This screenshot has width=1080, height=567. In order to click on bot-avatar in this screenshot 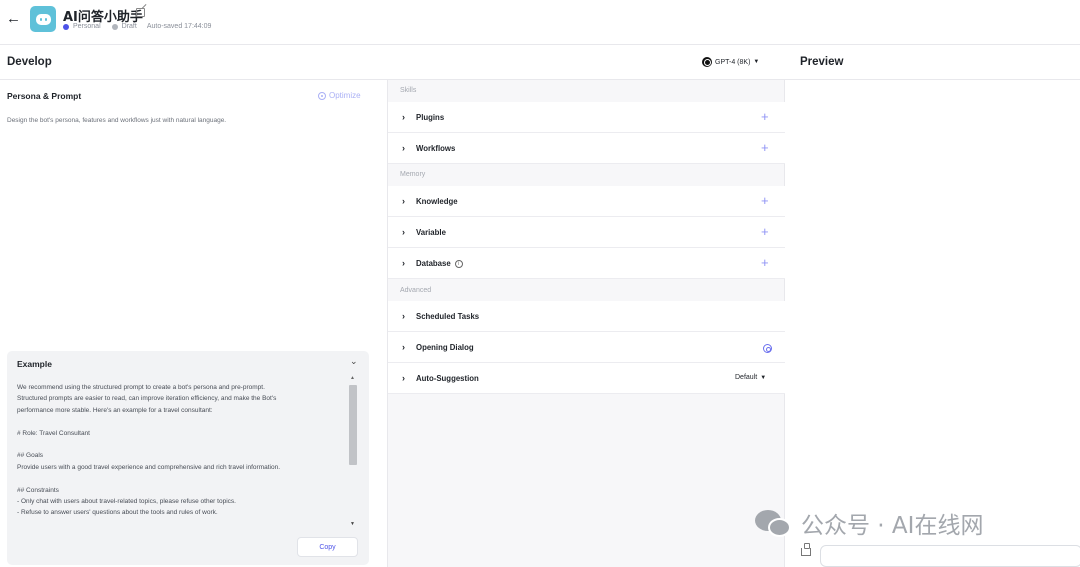, I will do `click(43, 19)`.